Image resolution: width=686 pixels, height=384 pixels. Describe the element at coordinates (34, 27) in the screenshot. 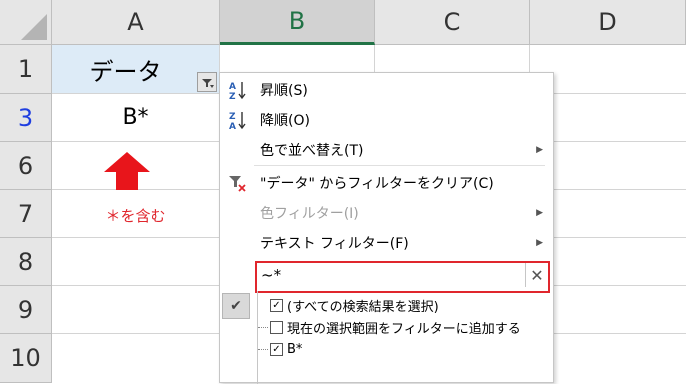

I see `select-all-icon` at that location.